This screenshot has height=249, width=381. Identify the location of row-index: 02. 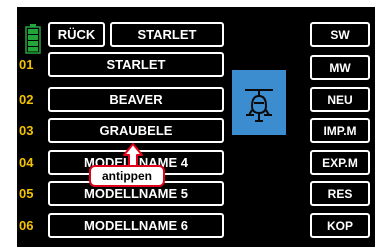
(26, 99).